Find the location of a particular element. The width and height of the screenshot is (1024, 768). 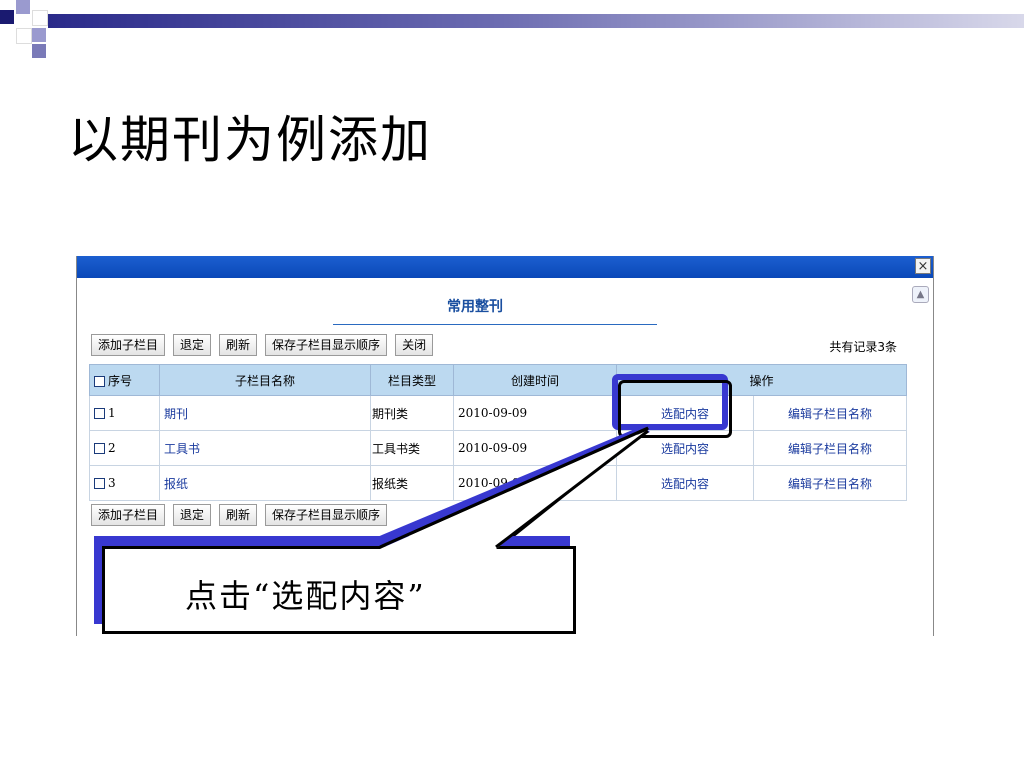

highlight-frame is located at coordinates (675, 409).